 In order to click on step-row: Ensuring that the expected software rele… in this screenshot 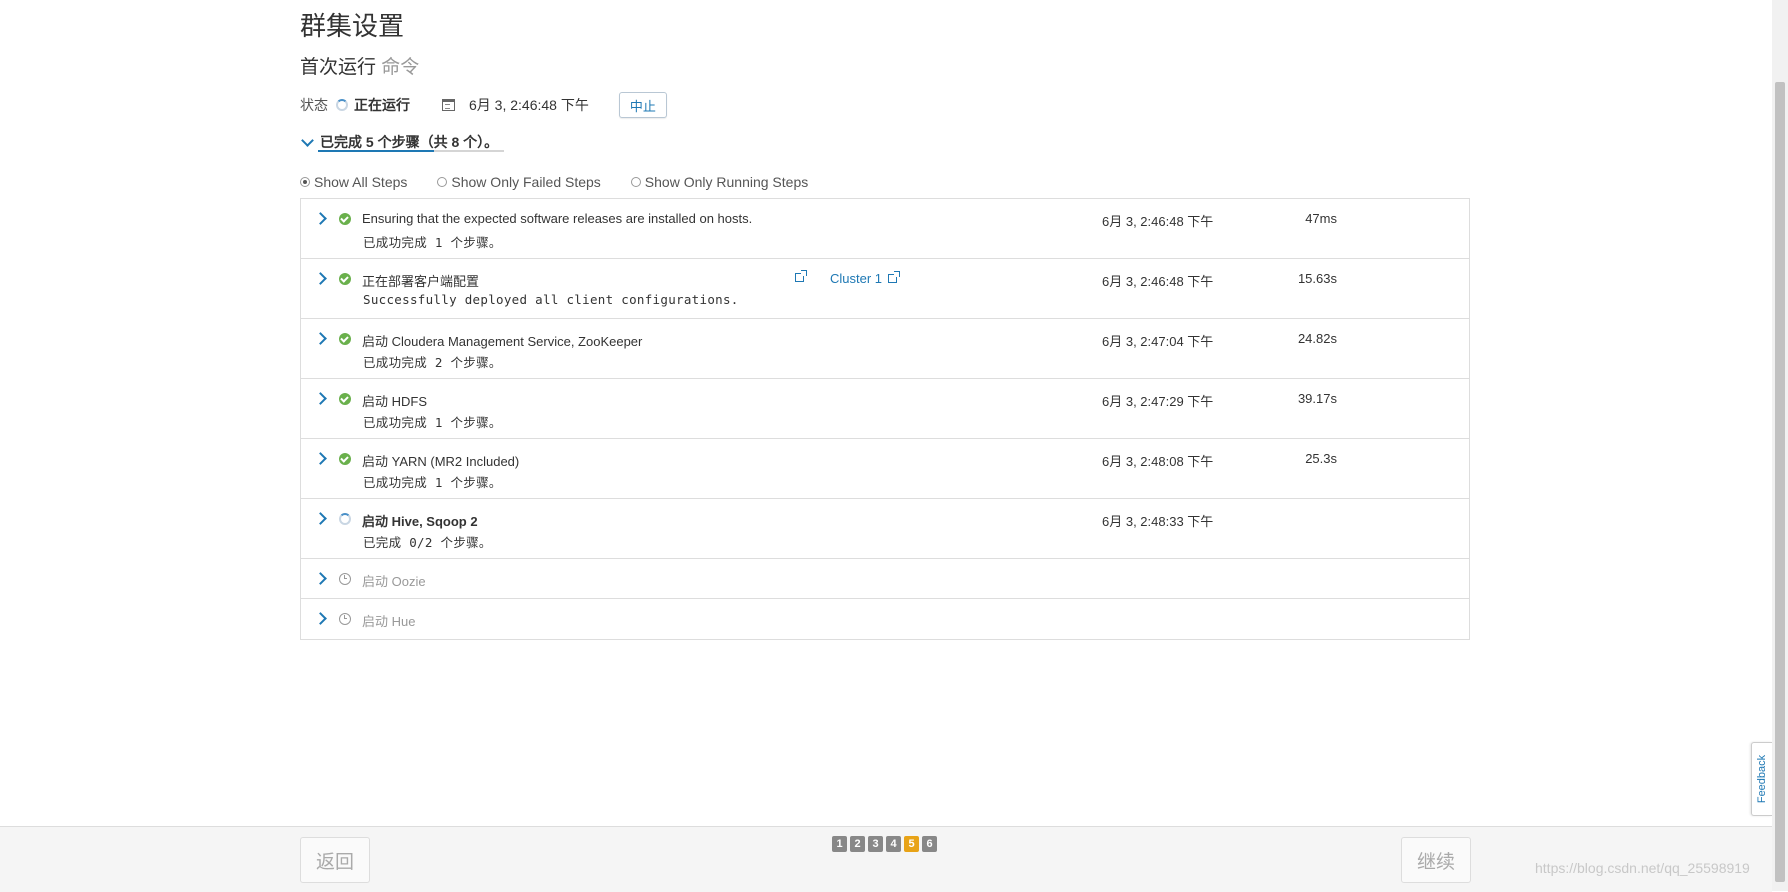, I will do `click(885, 229)`.